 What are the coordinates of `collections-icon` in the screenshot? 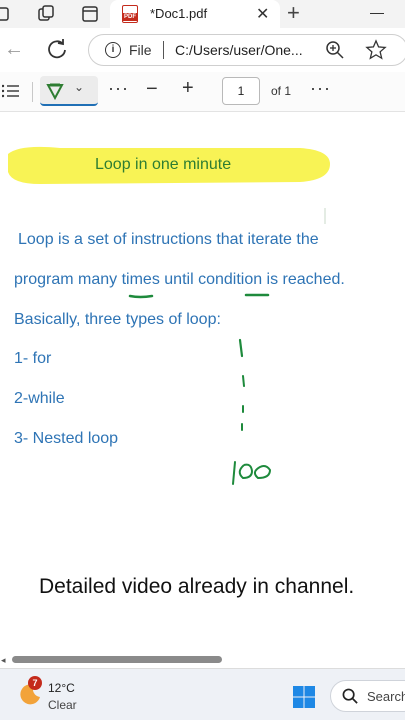 It's located at (46, 14).